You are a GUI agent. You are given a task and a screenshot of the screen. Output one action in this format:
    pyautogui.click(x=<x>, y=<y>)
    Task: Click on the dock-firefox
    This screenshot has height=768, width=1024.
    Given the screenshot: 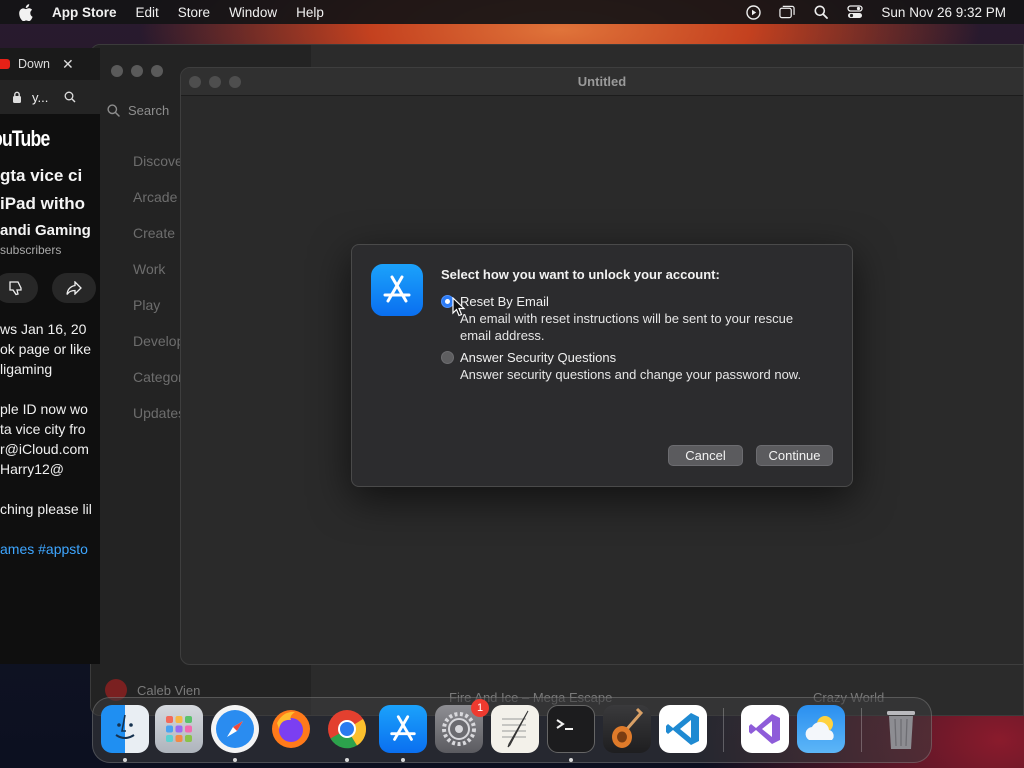 What is the action you would take?
    pyautogui.click(x=291, y=729)
    